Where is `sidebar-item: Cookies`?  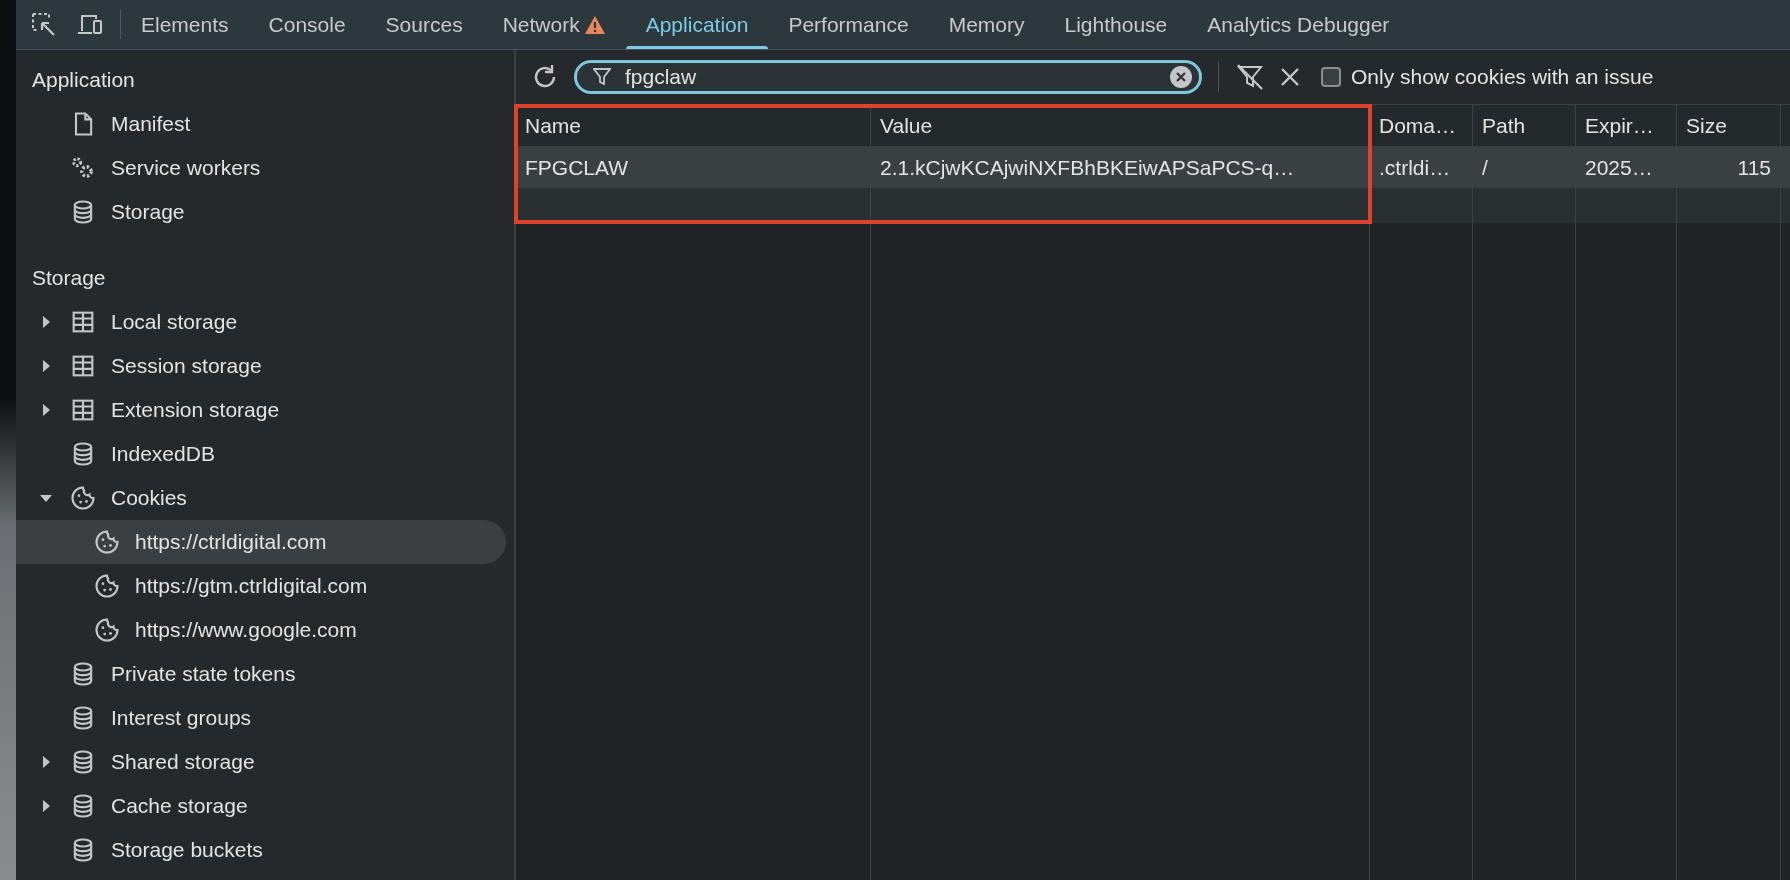
sidebar-item: Cookies is located at coordinates (261, 498).